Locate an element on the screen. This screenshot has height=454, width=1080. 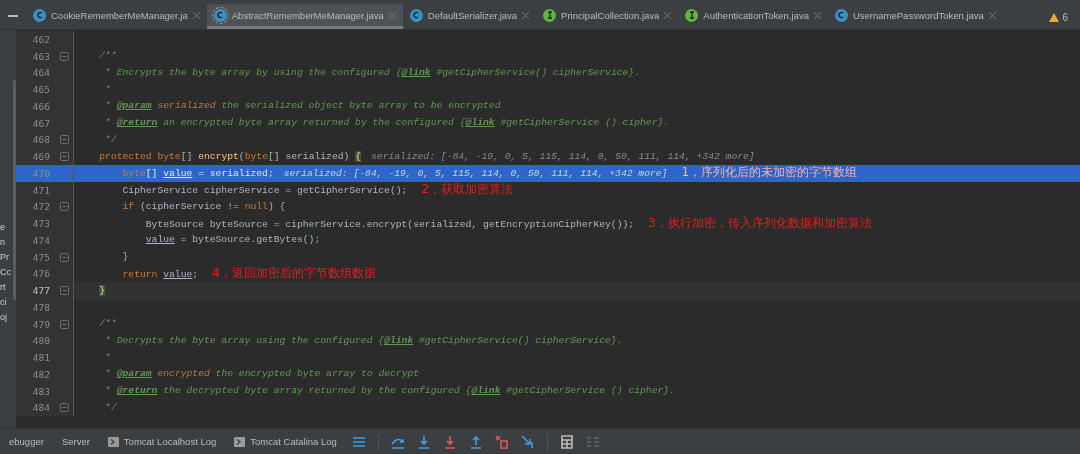
code-text: the serialized object byte array to be encrypted is located at coordinates (361, 106).